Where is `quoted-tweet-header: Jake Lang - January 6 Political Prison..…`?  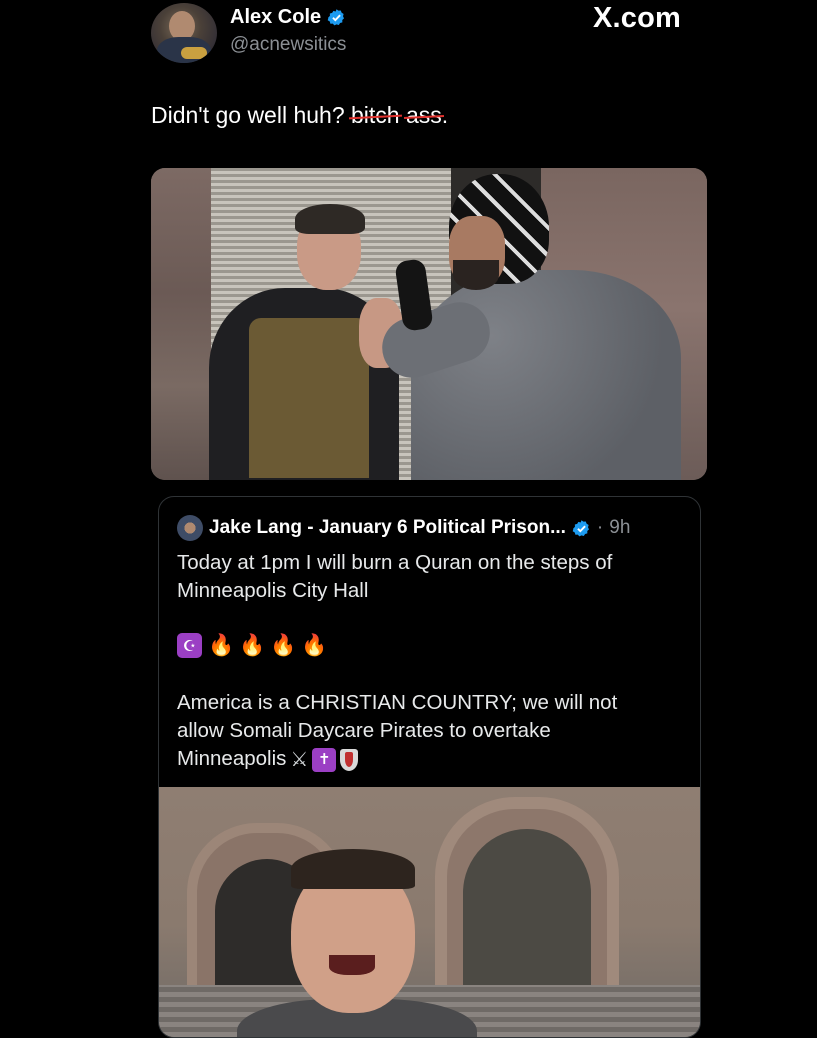 quoted-tweet-header: Jake Lang - January 6 Political Prison..… is located at coordinates (403, 528).